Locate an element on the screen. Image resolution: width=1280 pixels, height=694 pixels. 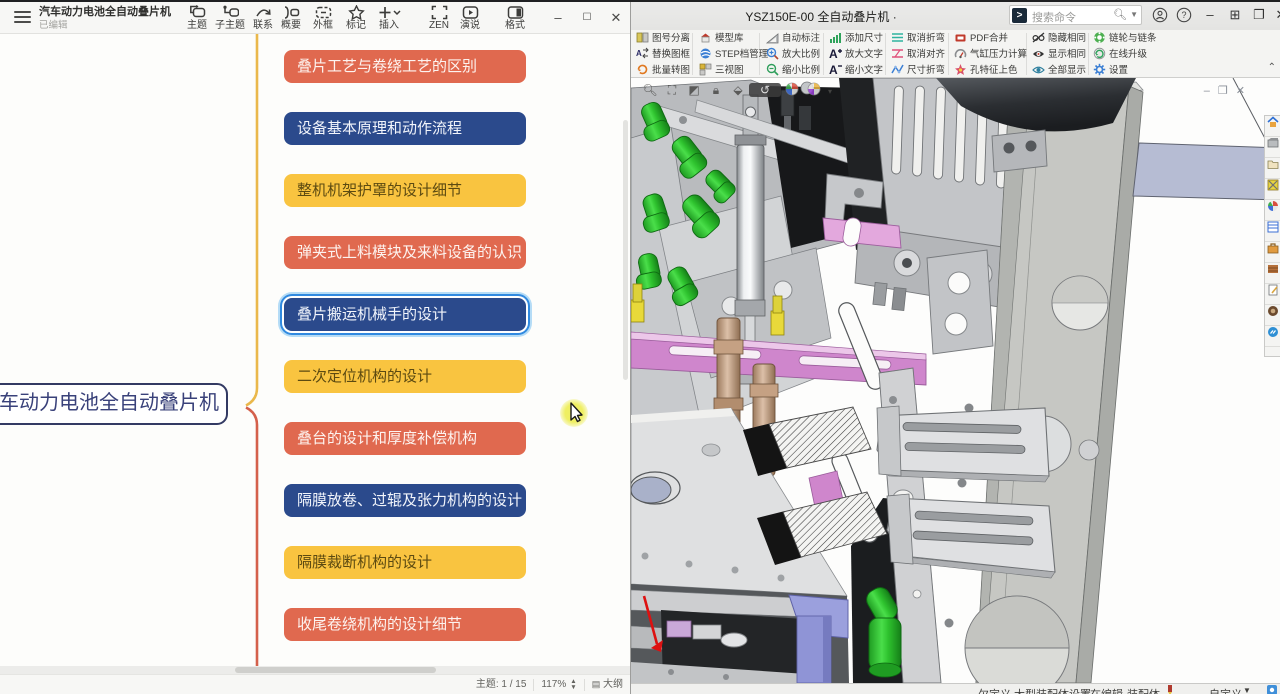
maximize-button: ☐ is located at coordinates (587, 18).